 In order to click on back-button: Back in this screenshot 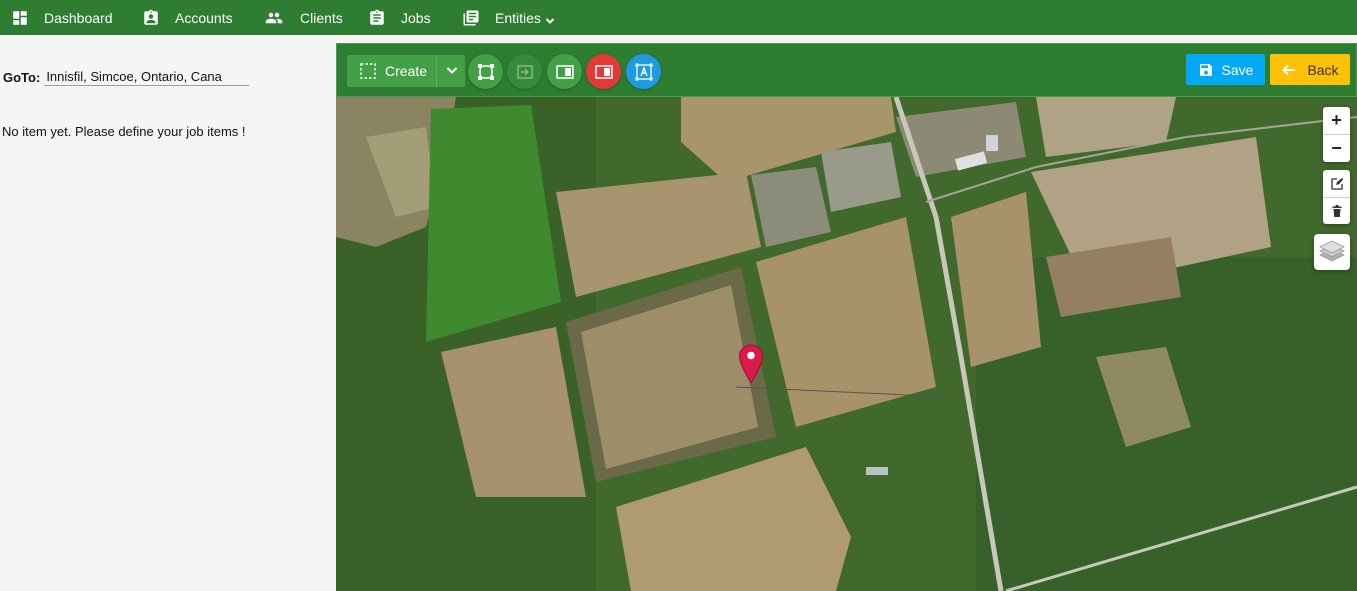, I will do `click(1310, 69)`.